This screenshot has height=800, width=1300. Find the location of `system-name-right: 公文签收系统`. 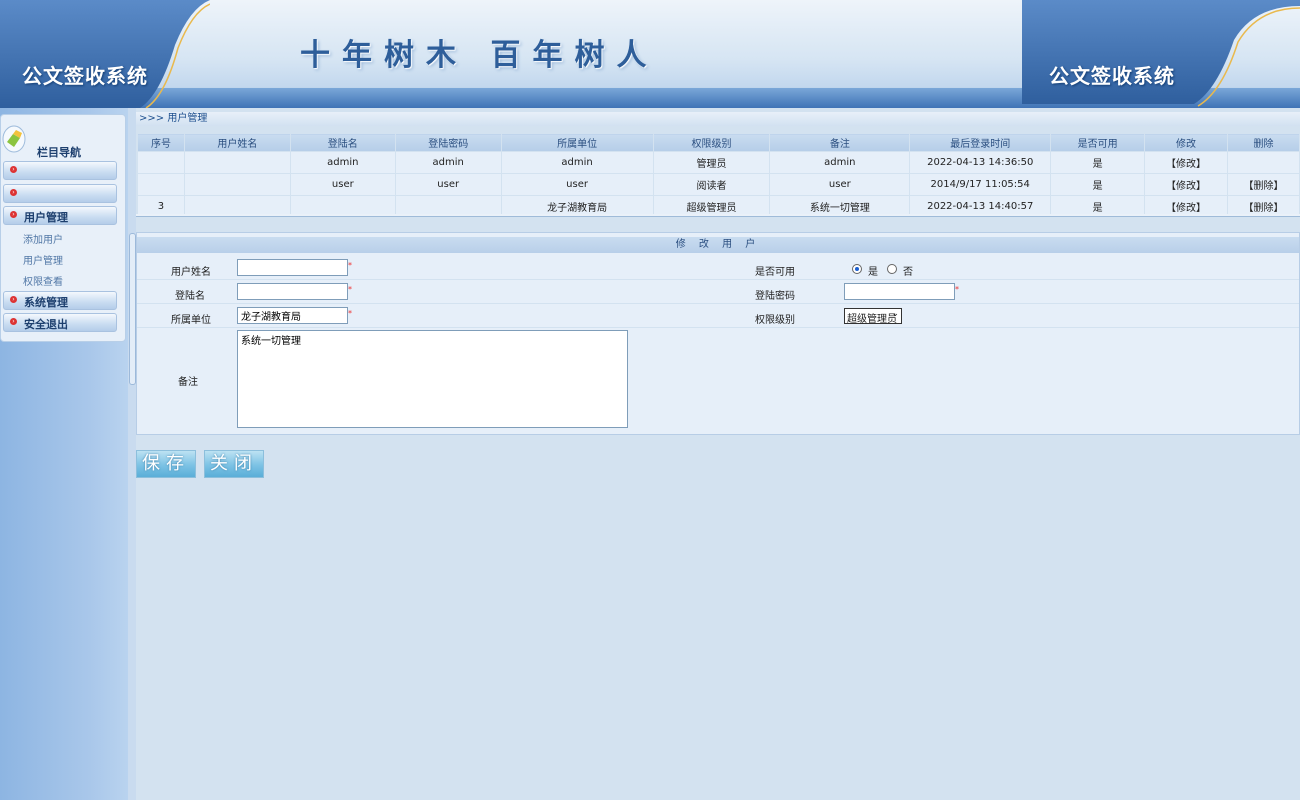

system-name-right: 公文签收系统 is located at coordinates (1112, 76).